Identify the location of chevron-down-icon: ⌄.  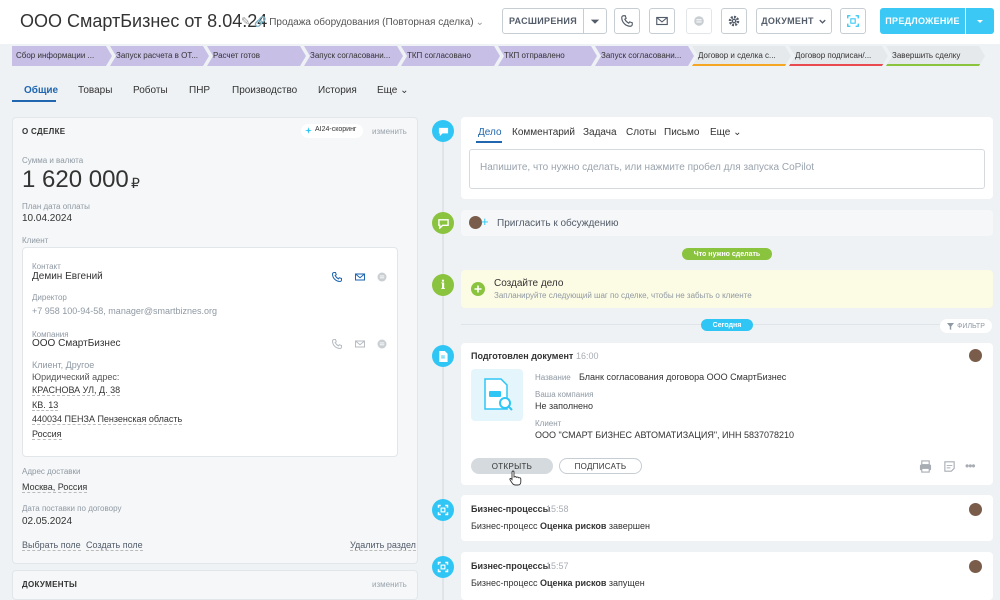
(479, 22).